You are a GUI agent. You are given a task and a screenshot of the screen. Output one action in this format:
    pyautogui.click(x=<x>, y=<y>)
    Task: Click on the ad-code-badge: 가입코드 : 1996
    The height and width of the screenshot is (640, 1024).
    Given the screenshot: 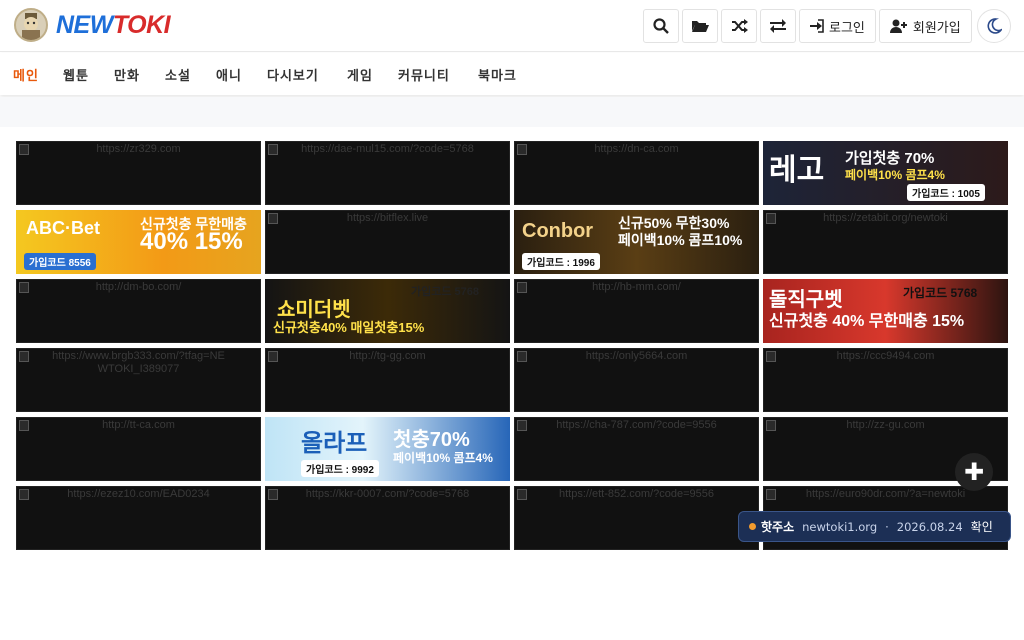 What is the action you would take?
    pyautogui.click(x=561, y=261)
    